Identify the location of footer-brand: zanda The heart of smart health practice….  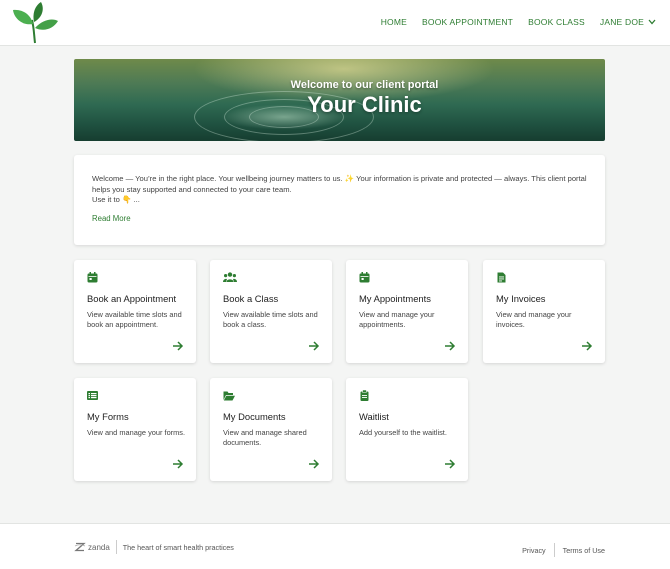
(154, 547).